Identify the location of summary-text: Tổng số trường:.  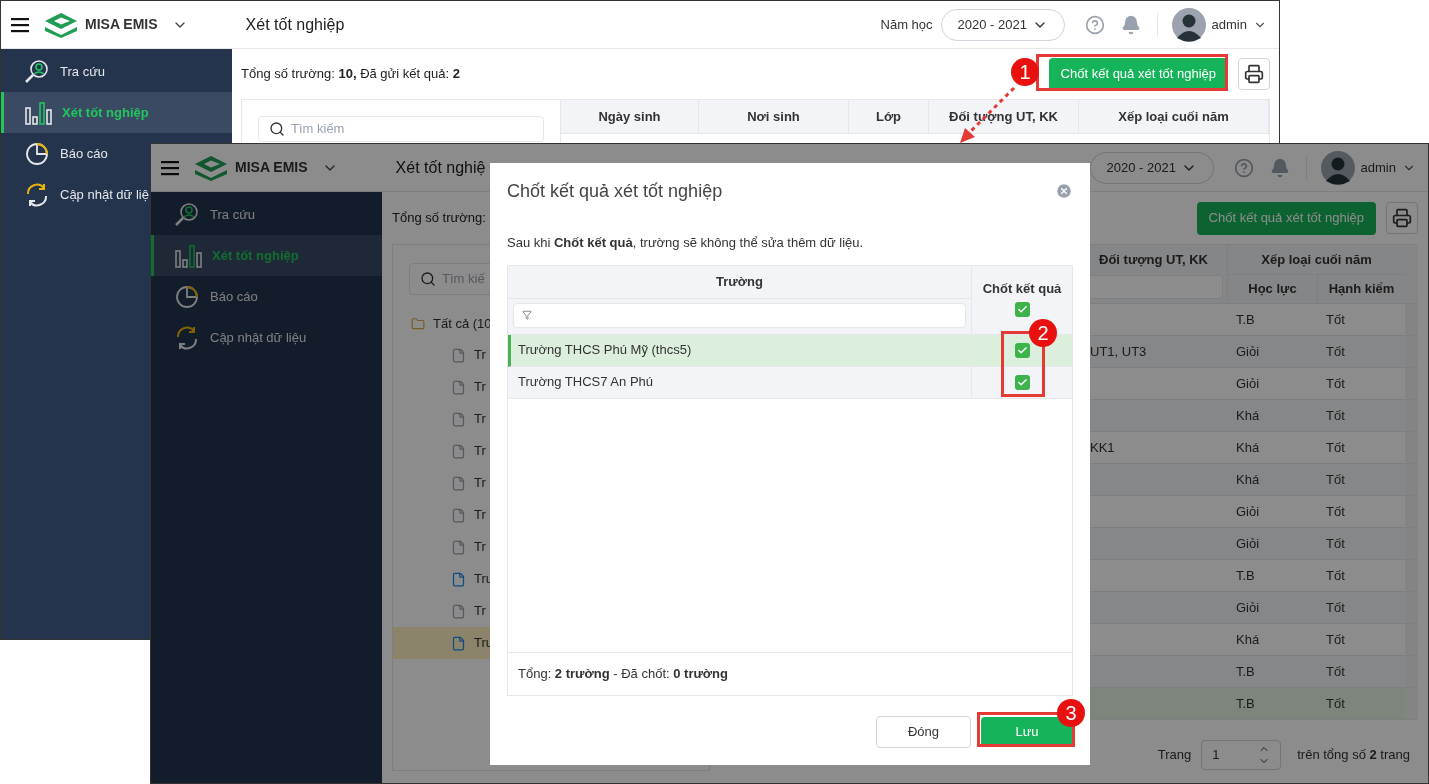
(439, 218).